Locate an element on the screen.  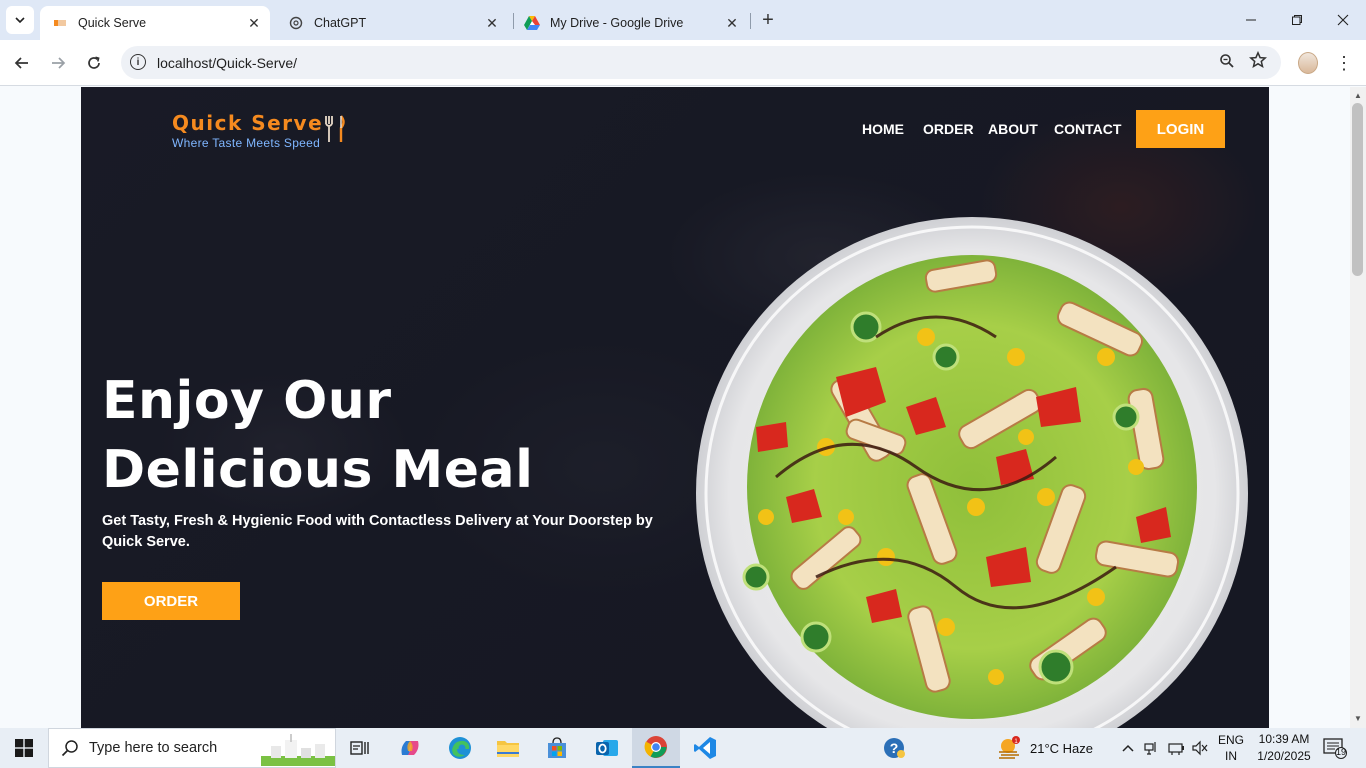
chevron-up-icon is located at coordinates (1128, 748).